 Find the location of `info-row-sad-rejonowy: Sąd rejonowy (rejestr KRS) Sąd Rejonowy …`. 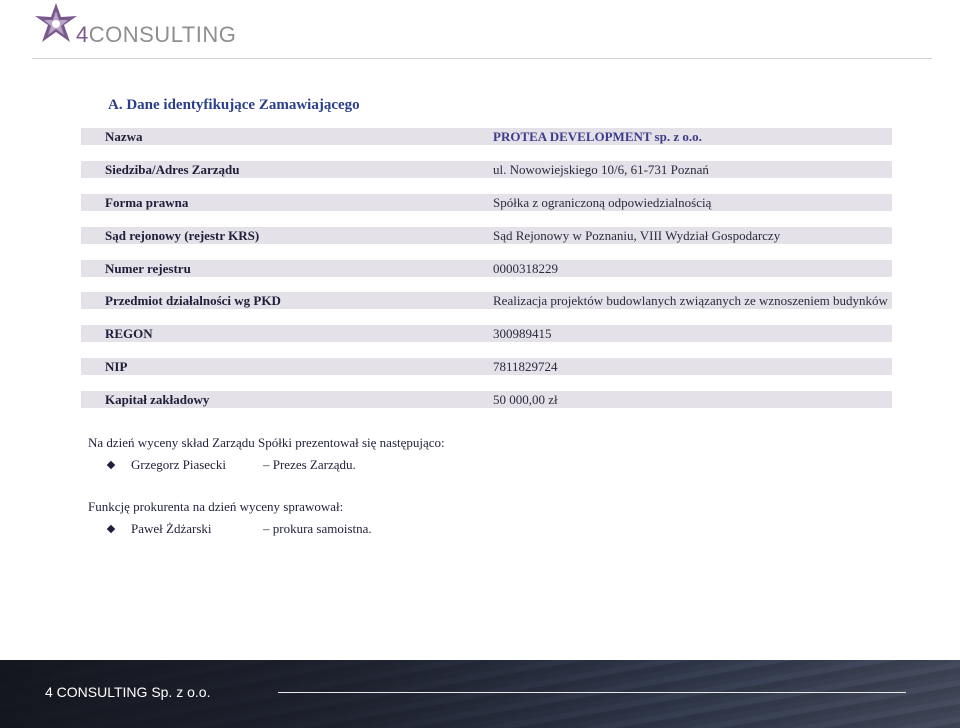

info-row-sad-rejonowy: Sąd rejonowy (rejestr KRS) Sąd Rejonowy … is located at coordinates (486, 235).